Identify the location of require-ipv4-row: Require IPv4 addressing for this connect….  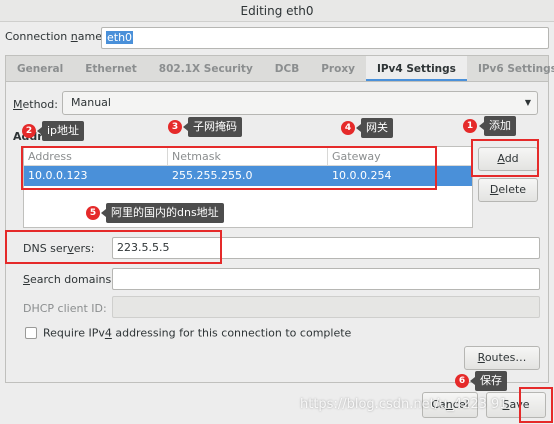
(188, 333).